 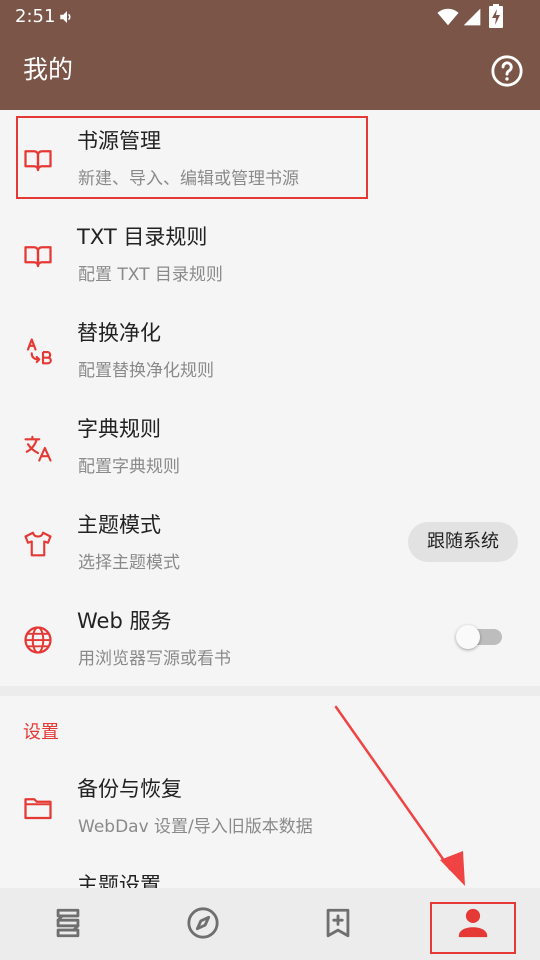 What do you see at coordinates (195, 827) in the screenshot?
I see `menu-item-subtitle: WebDav 设置/导入旧版本数据` at bounding box center [195, 827].